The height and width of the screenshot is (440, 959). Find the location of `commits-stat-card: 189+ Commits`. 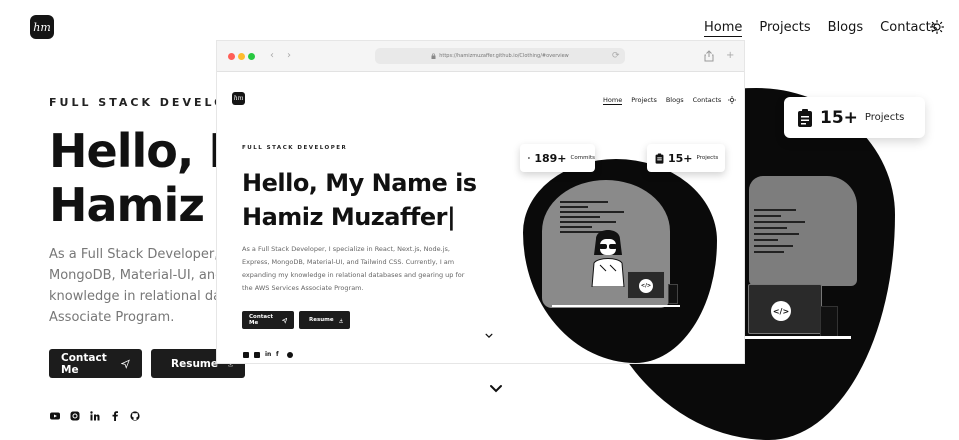

commits-stat-card: 189+ Commits is located at coordinates (557, 158).